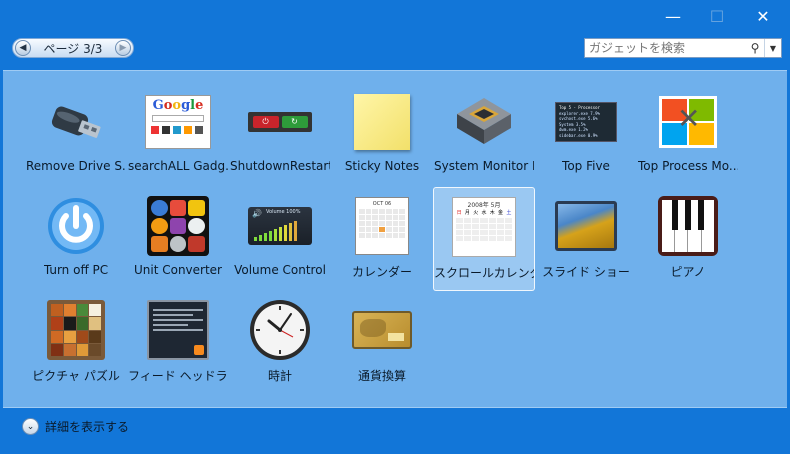 Image resolution: width=790 pixels, height=454 pixels. I want to click on show-details-toggle: ⌄ 詳細を表示する, so click(75, 426).